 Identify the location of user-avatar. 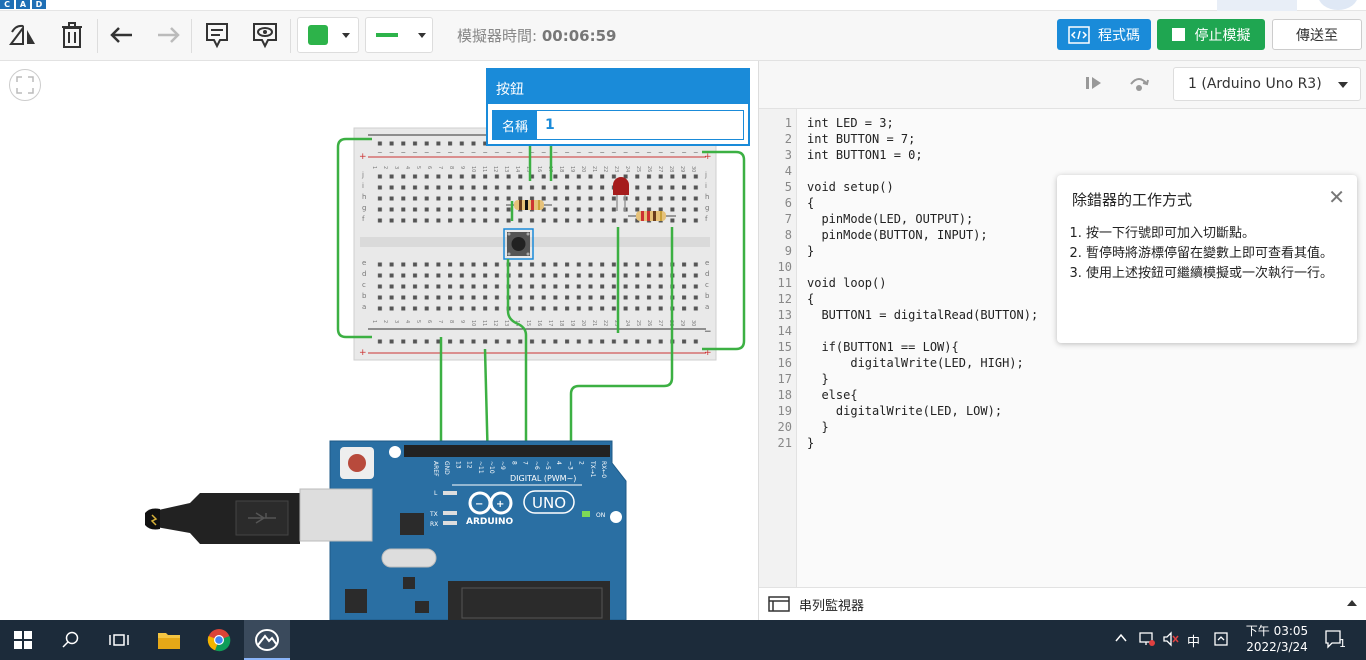
(1338, 5).